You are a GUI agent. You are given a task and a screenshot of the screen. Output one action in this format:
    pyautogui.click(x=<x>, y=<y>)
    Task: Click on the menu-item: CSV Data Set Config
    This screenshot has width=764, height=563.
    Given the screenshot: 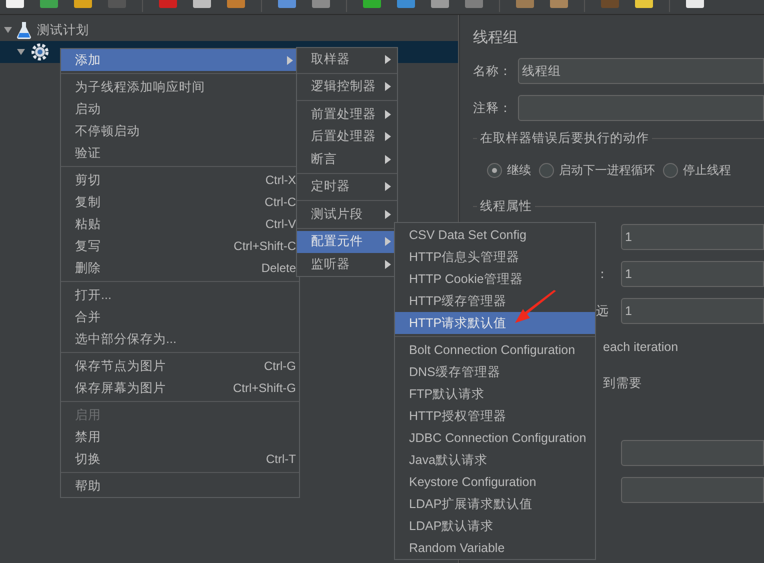 What is the action you would take?
    pyautogui.click(x=495, y=235)
    